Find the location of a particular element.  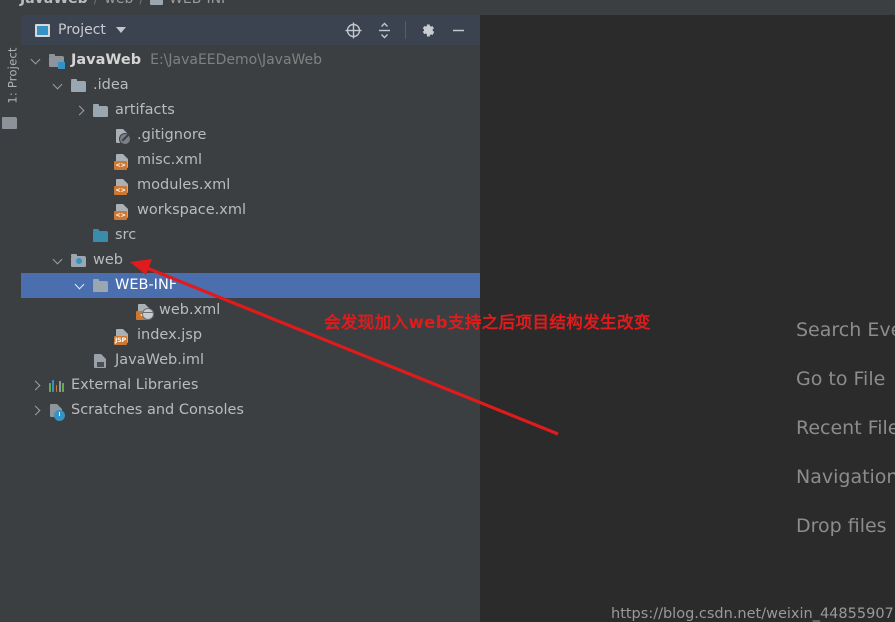

annotation-text: 会发现加入web支持之后项目结构发生改变 is located at coordinates (487, 322).